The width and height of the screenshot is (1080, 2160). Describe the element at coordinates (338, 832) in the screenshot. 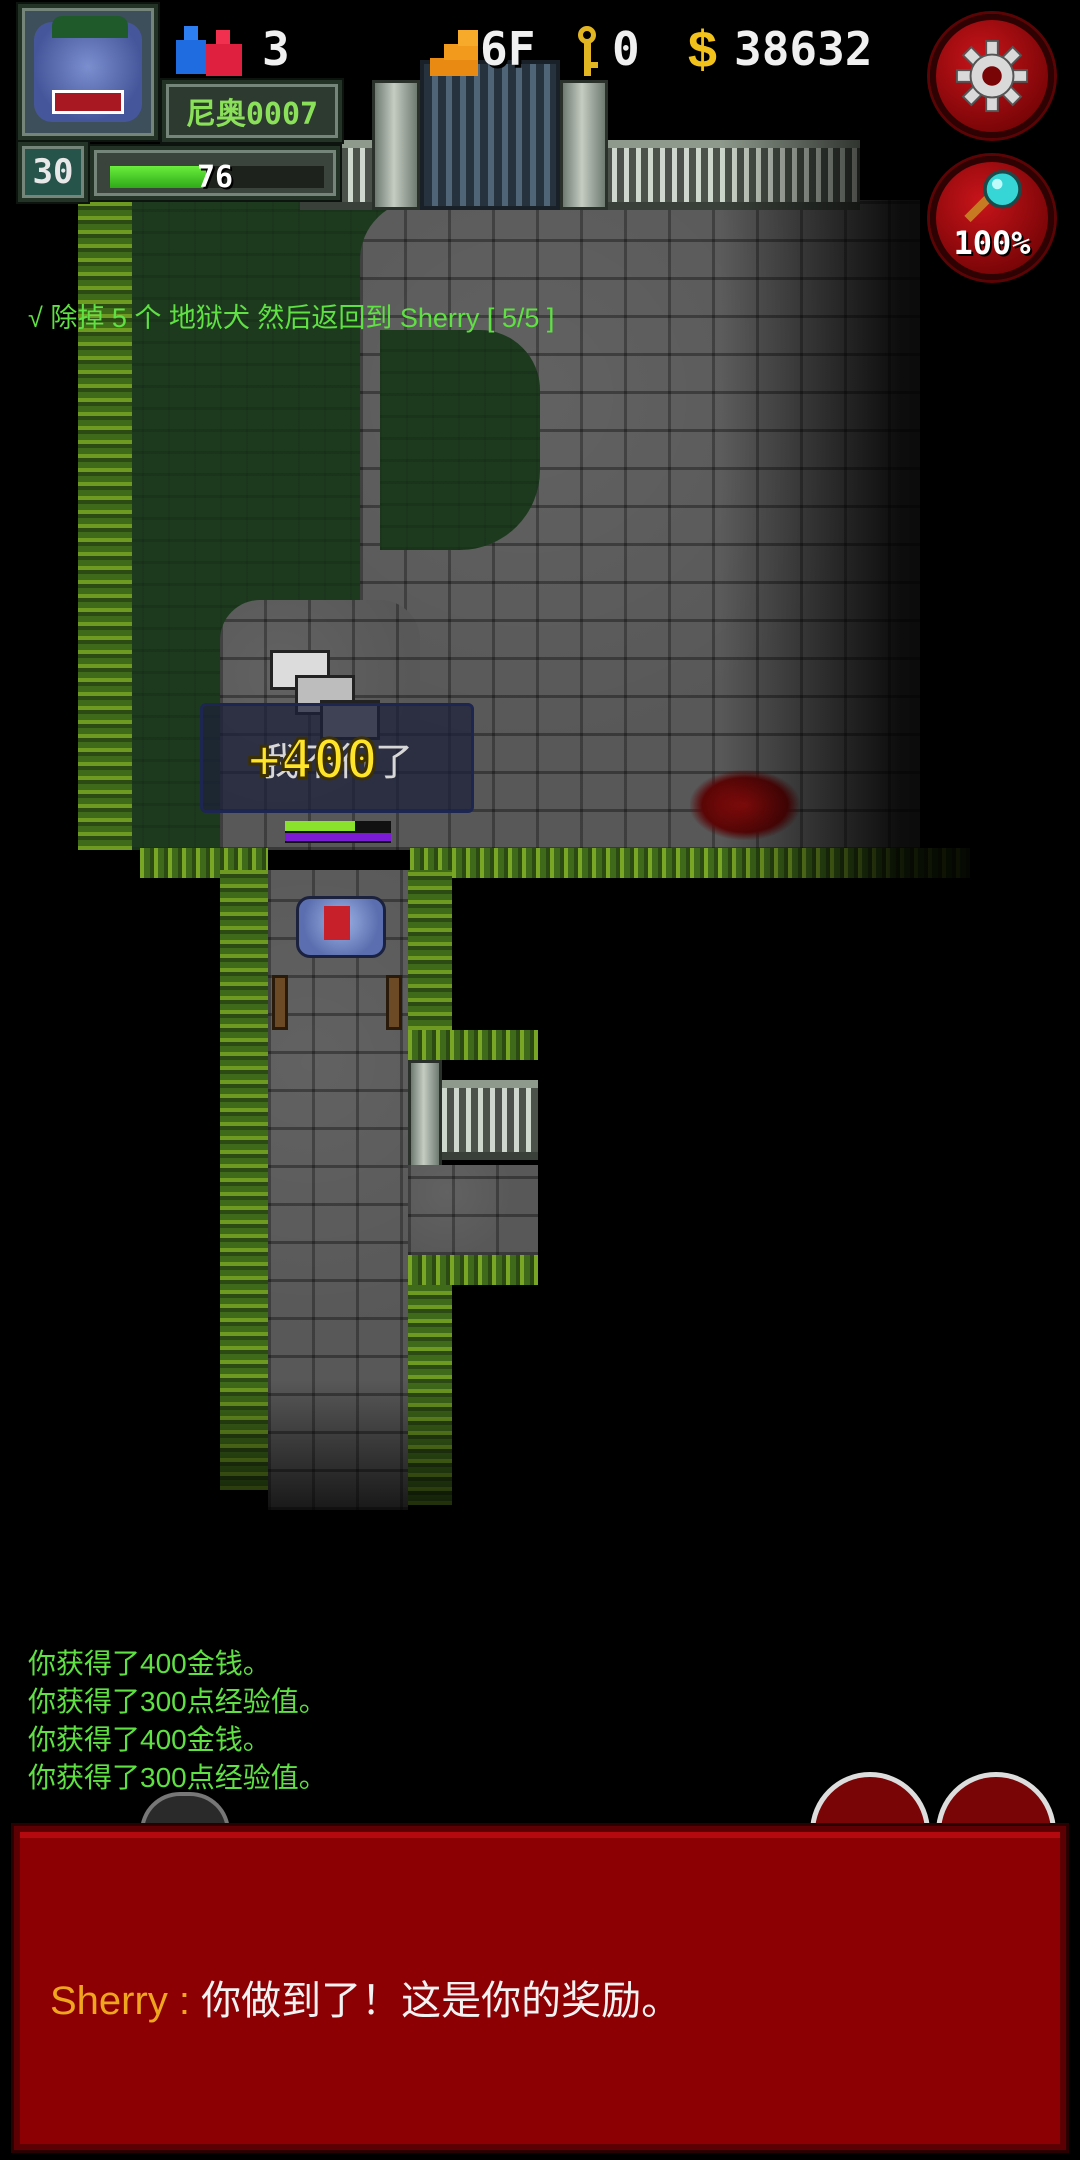

I see `enemy-health-bar` at that location.